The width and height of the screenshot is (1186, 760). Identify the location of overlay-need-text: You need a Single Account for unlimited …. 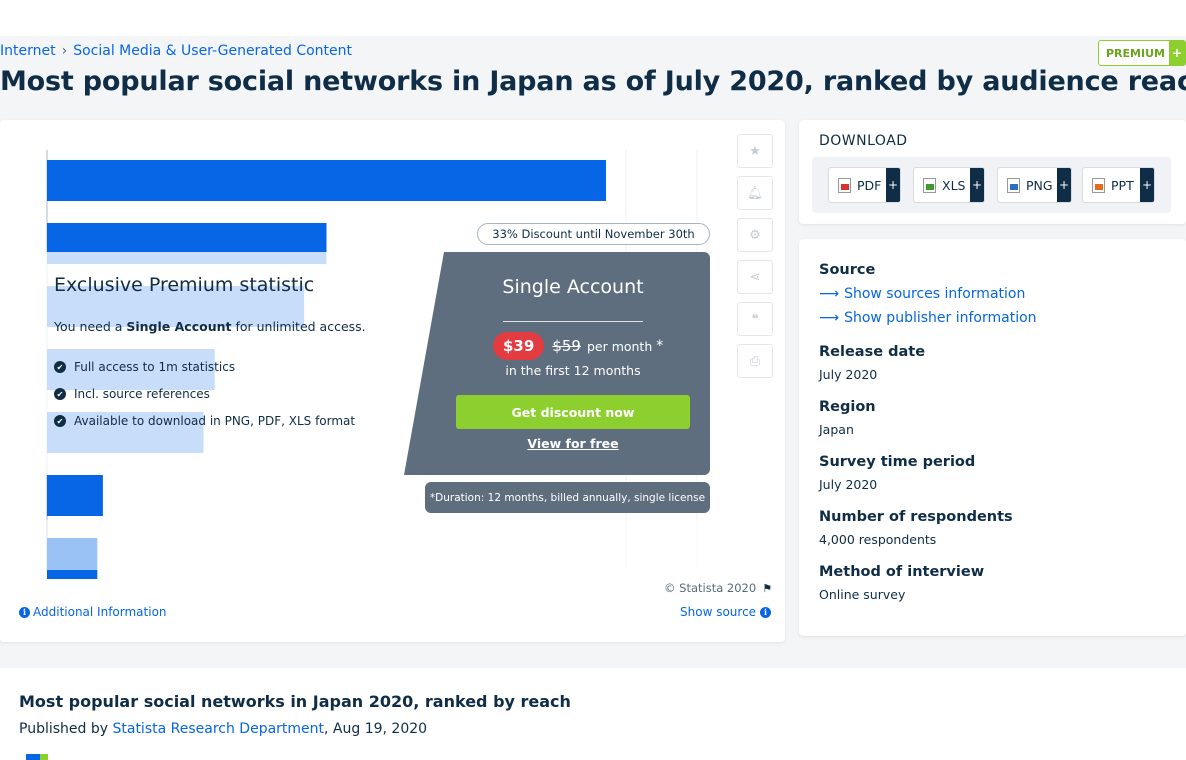
(210, 326).